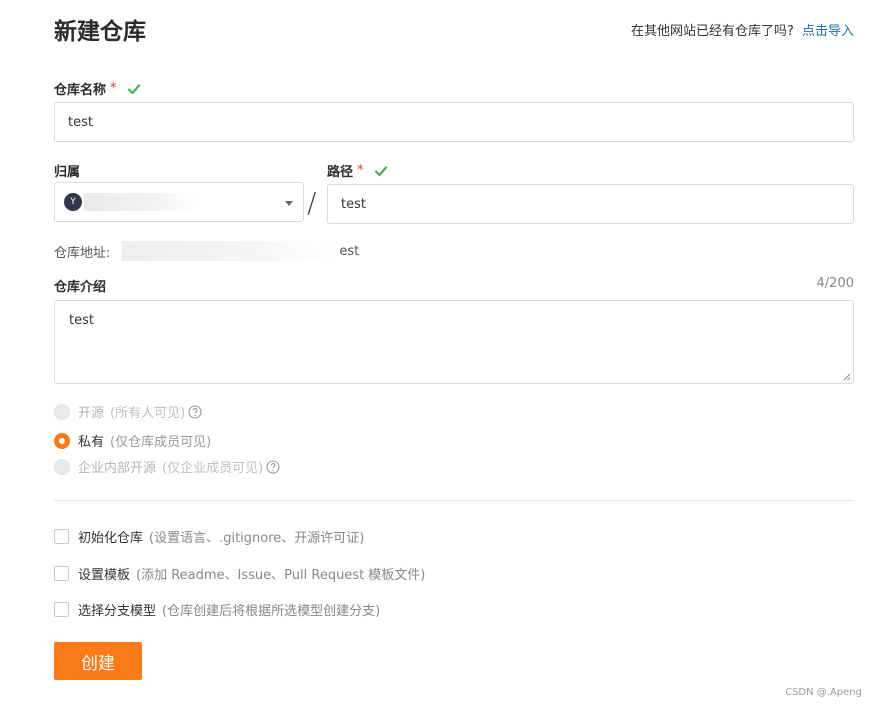 This screenshot has width=878, height=706. Describe the element at coordinates (230, 251) in the screenshot. I see `repo-address-redacted` at that location.